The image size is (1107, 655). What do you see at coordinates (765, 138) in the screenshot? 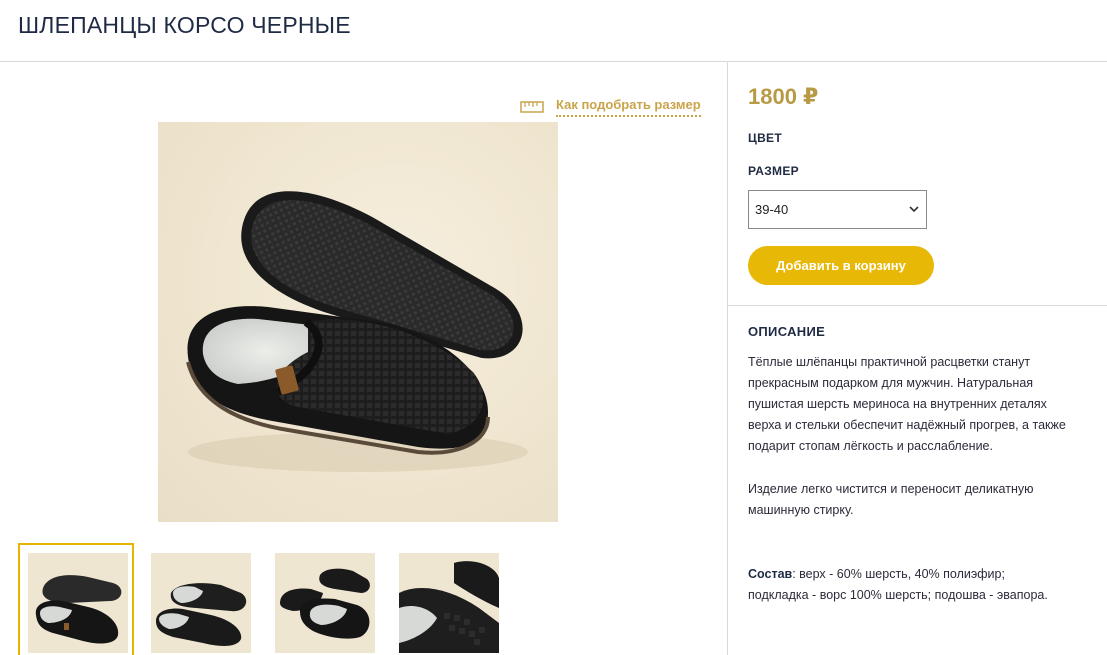
I see `color-label: ЦВЕТ` at bounding box center [765, 138].